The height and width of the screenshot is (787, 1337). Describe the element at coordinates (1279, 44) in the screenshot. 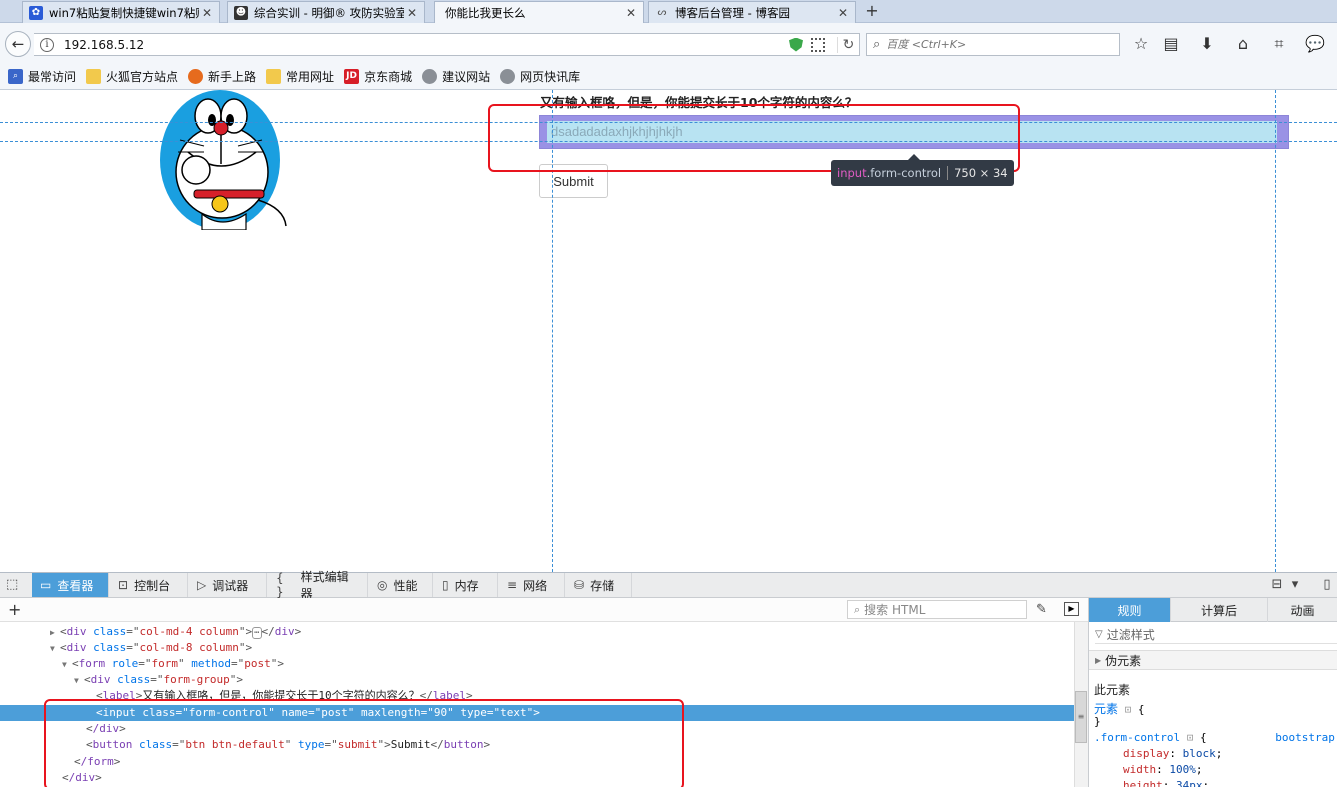

I see `screenshot-crop-icon: ⌗` at that location.